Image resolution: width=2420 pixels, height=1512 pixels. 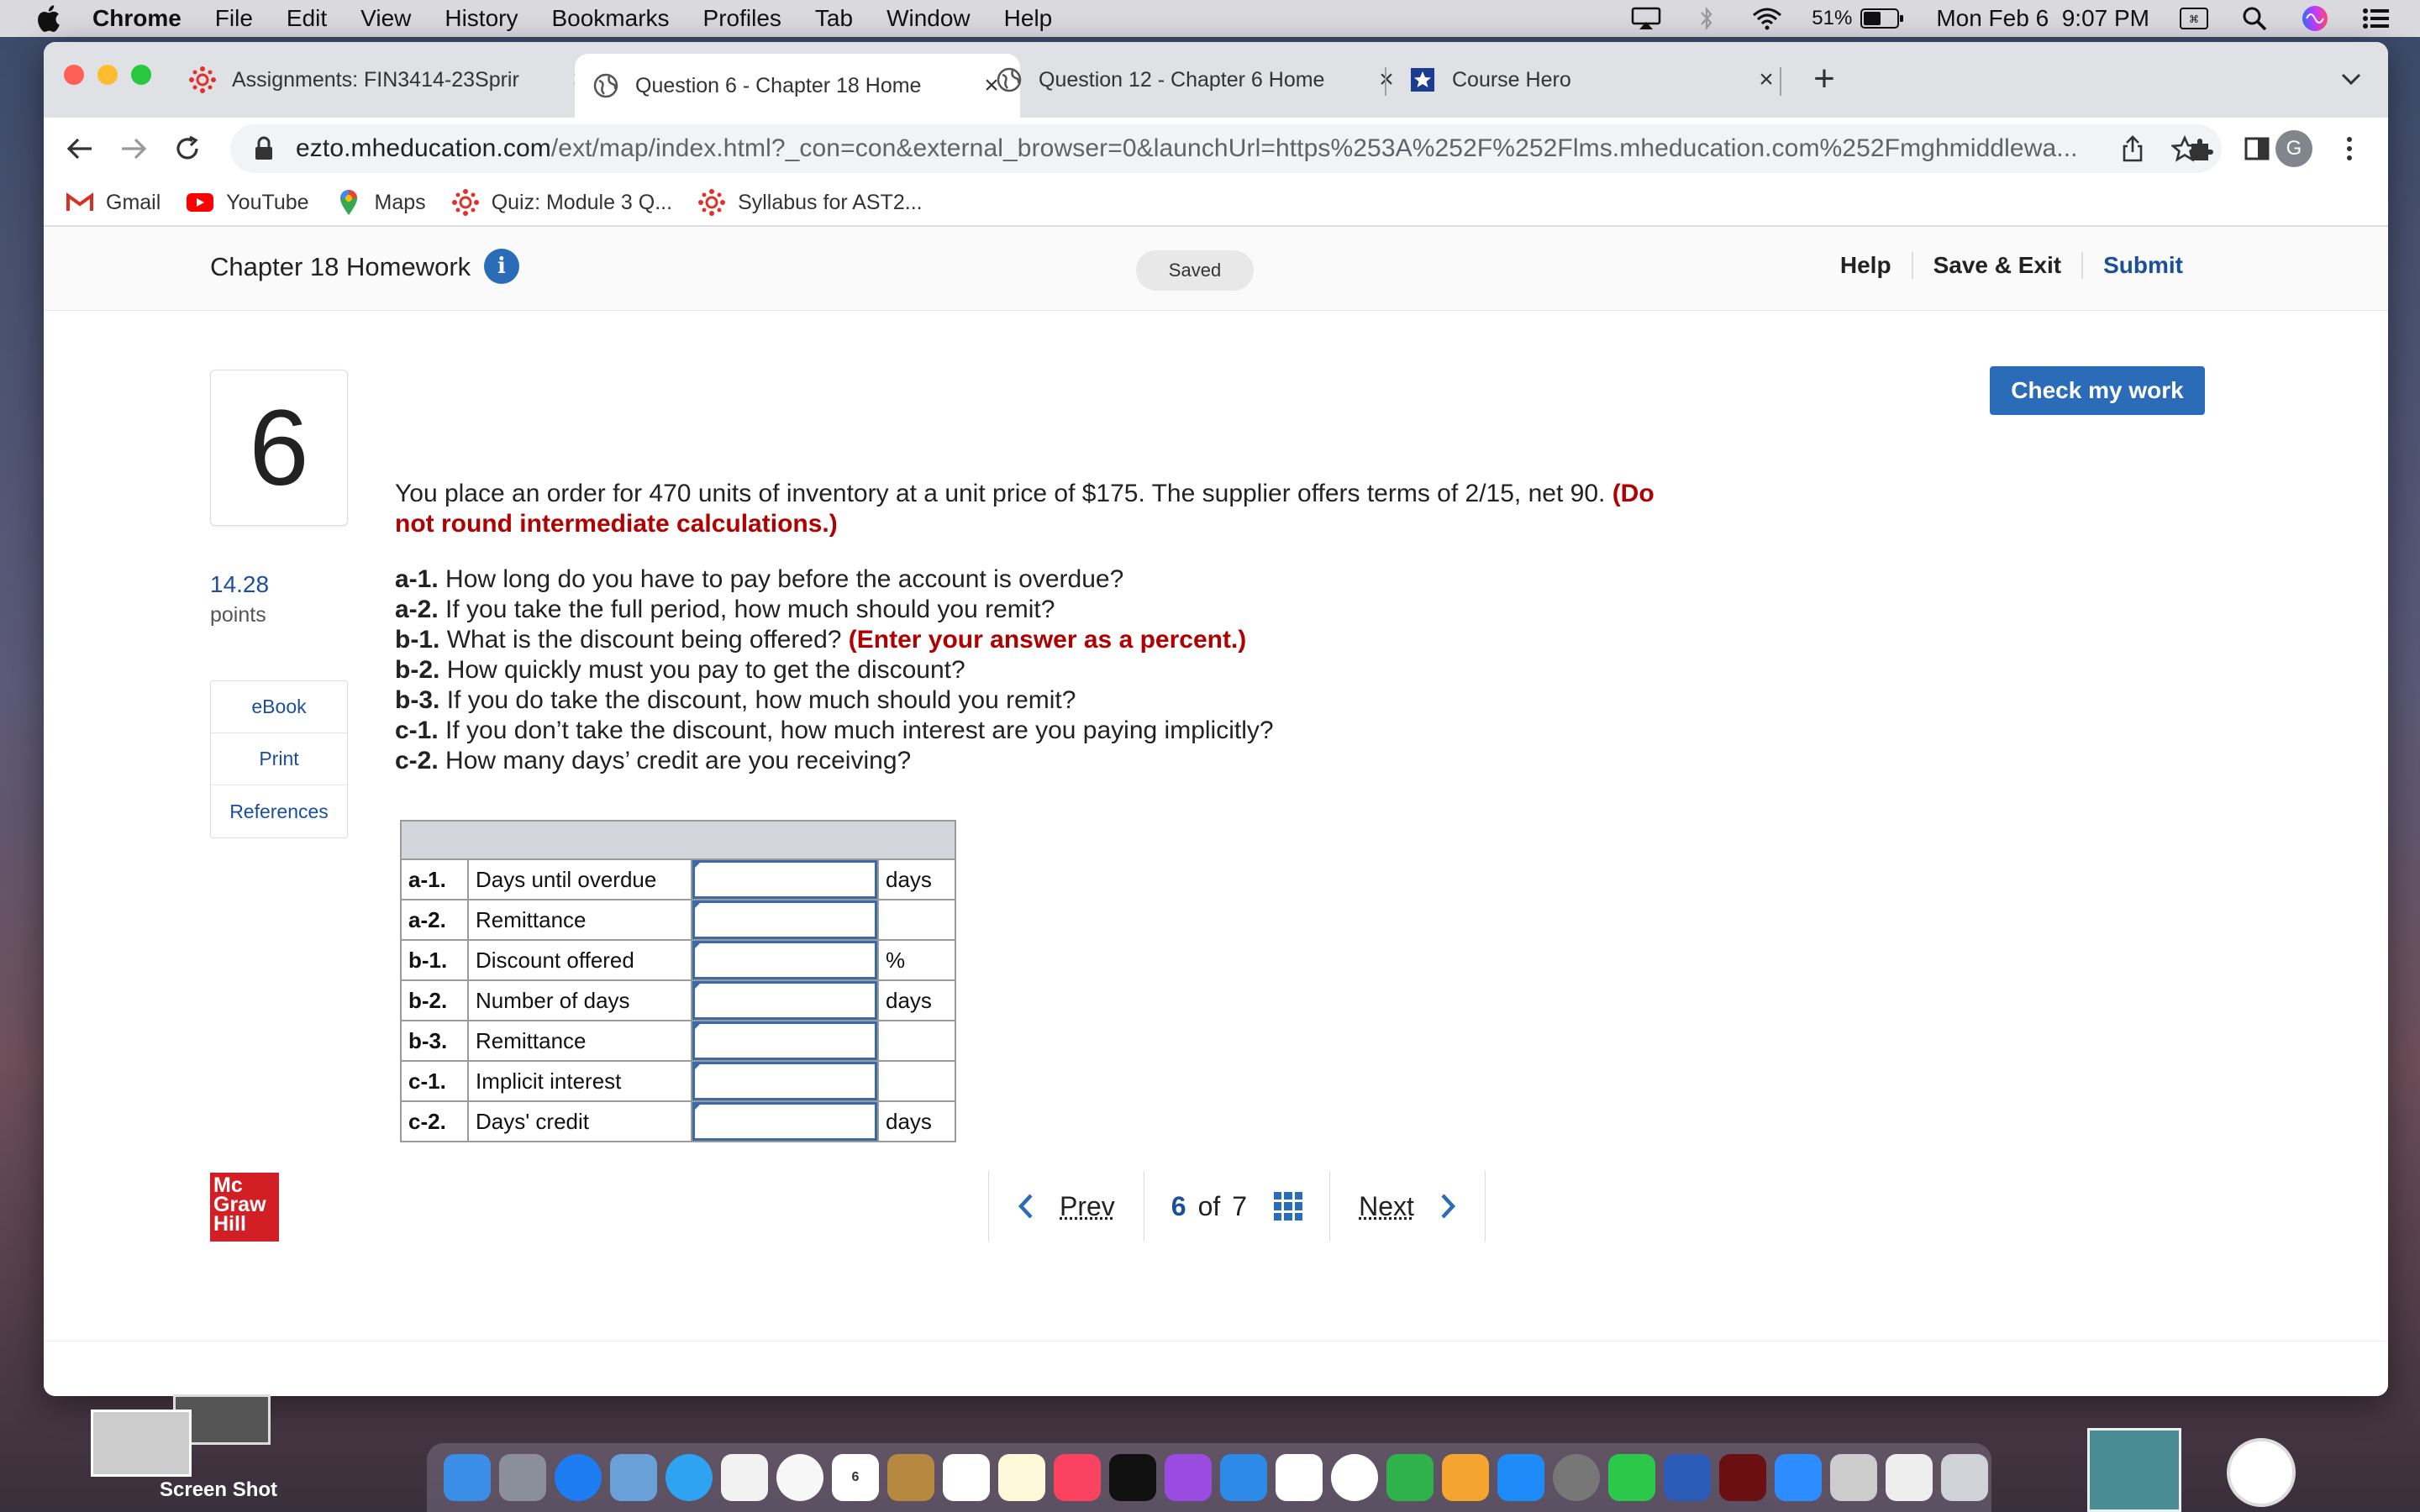 What do you see at coordinates (467, 1477) in the screenshot?
I see `finder-icon` at bounding box center [467, 1477].